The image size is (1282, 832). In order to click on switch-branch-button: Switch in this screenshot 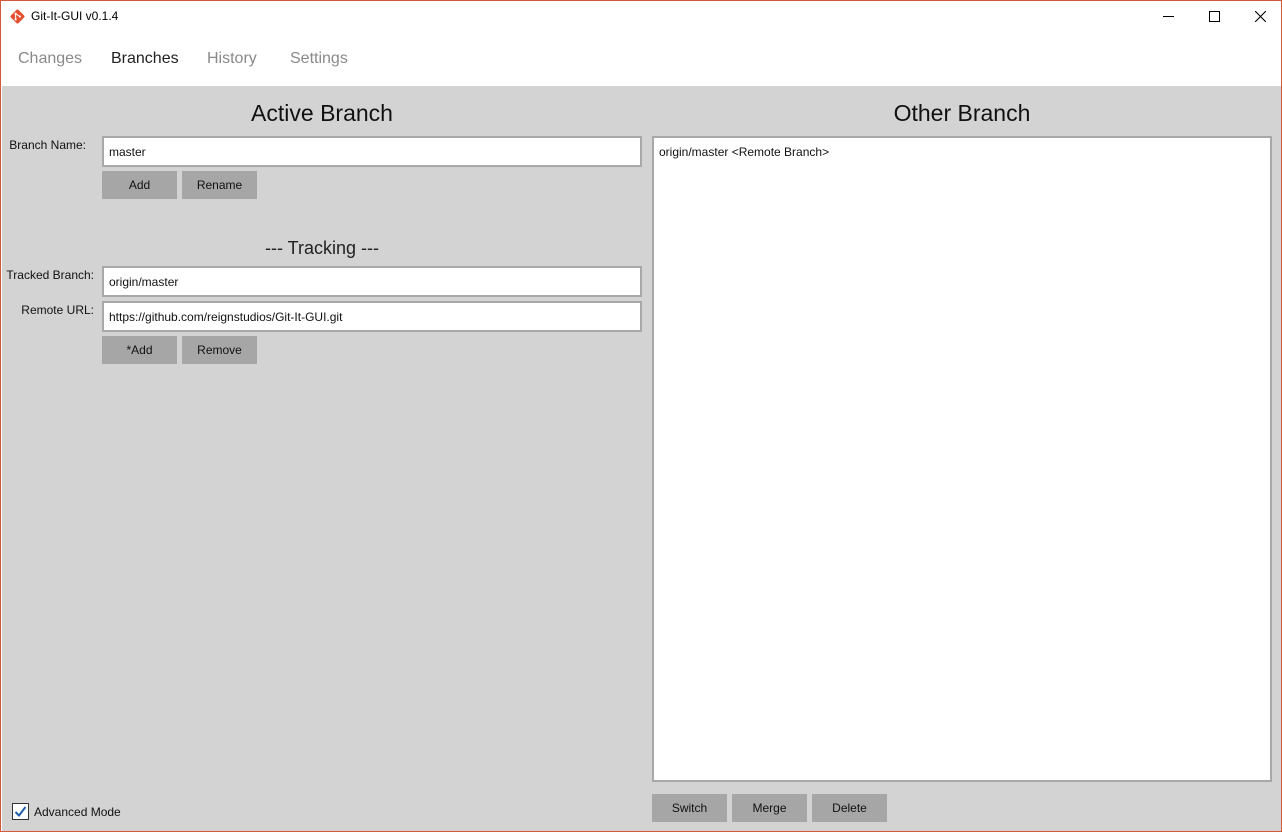, I will do `click(689, 808)`.